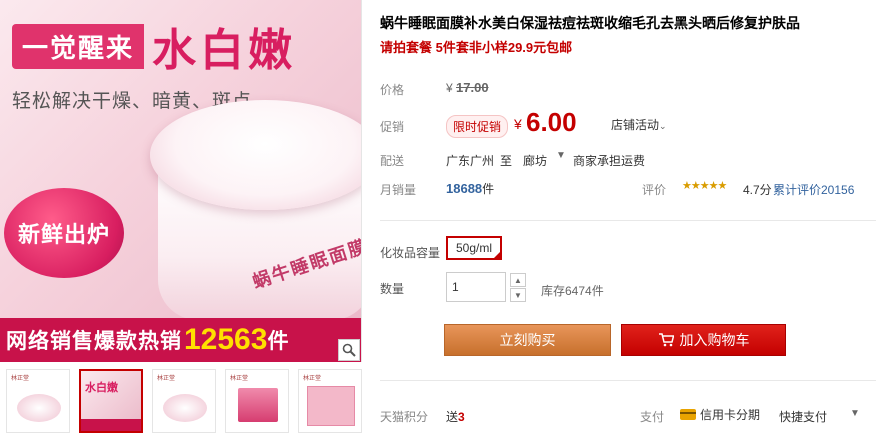 The height and width of the screenshot is (440, 876). I want to click on star-rating-icon: ★★★★★, so click(704, 186).